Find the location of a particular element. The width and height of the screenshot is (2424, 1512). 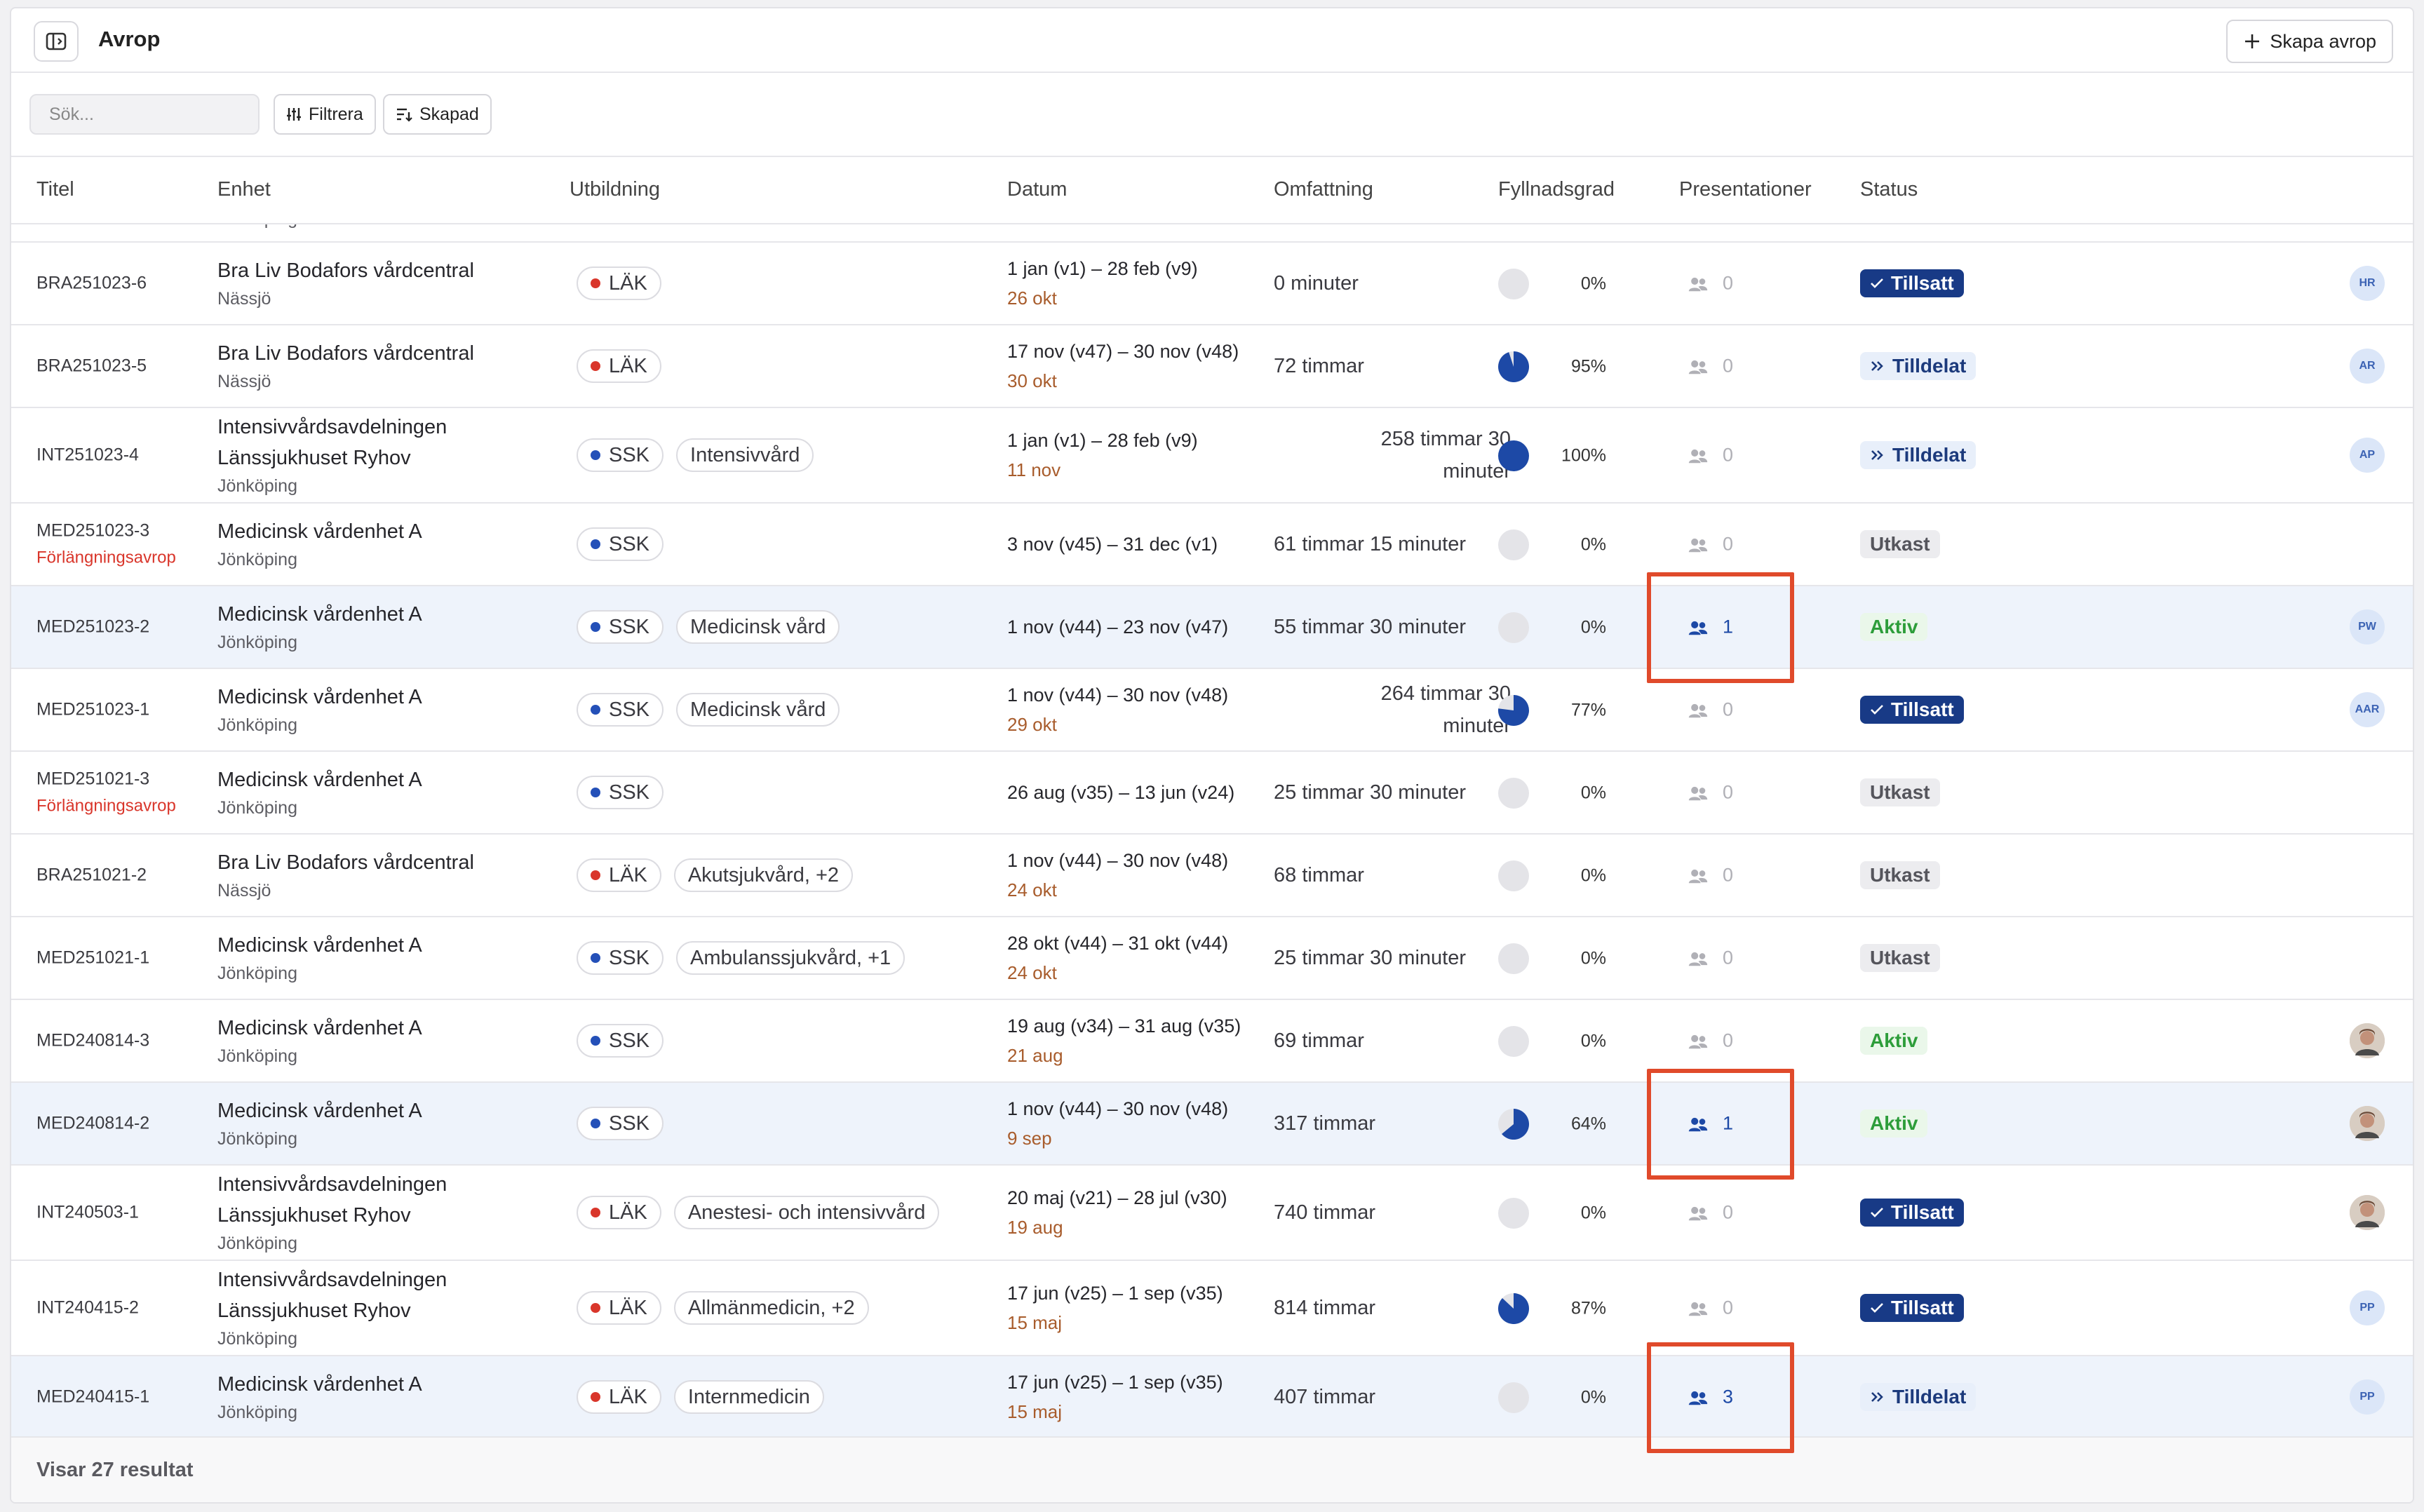

education-dot is located at coordinates (595, 958).